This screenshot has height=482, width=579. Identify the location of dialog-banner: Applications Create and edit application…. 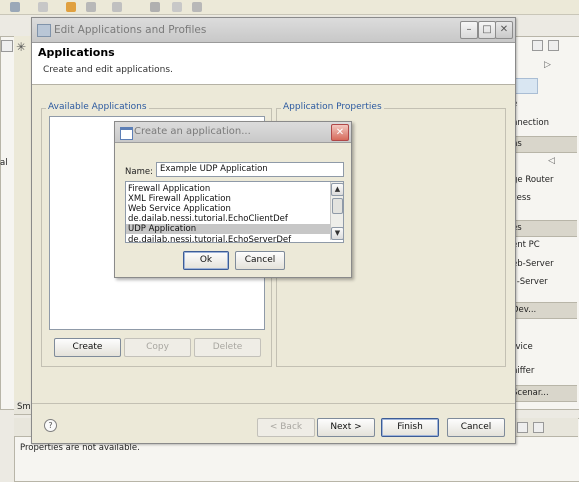
(273, 64).